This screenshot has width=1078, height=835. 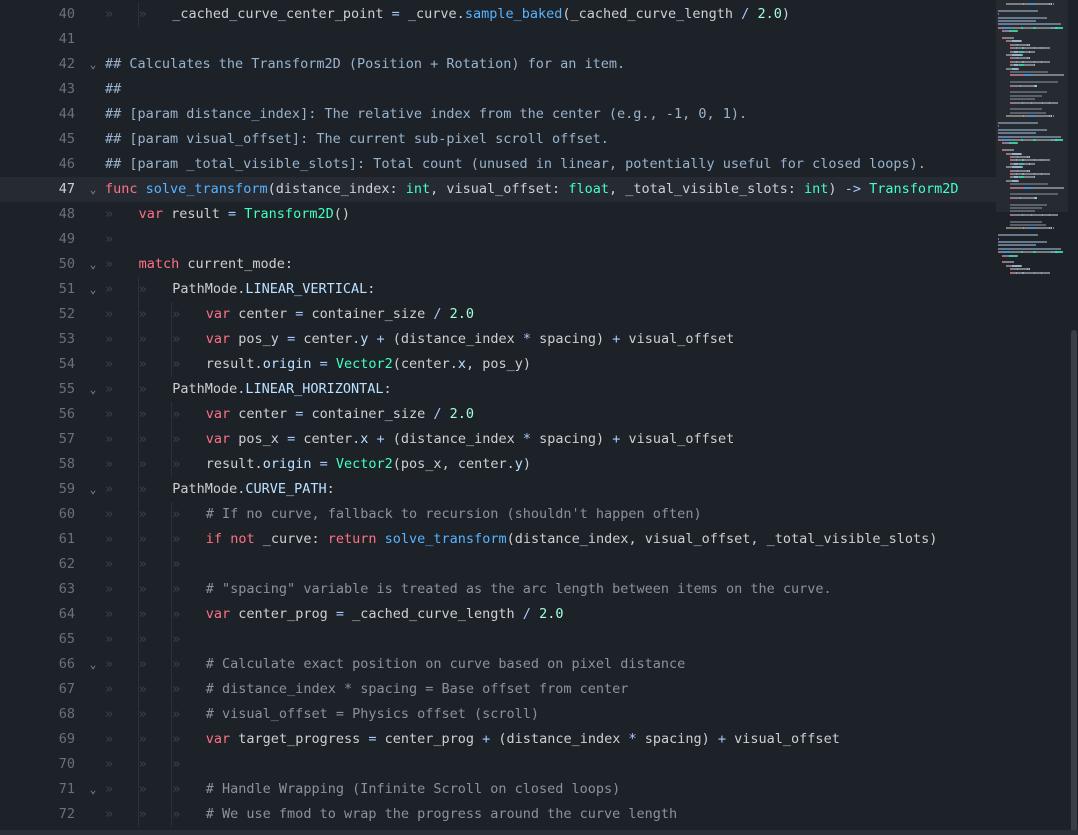 What do you see at coordinates (498, 639) in the screenshot?
I see `code-line: 65 » » »` at bounding box center [498, 639].